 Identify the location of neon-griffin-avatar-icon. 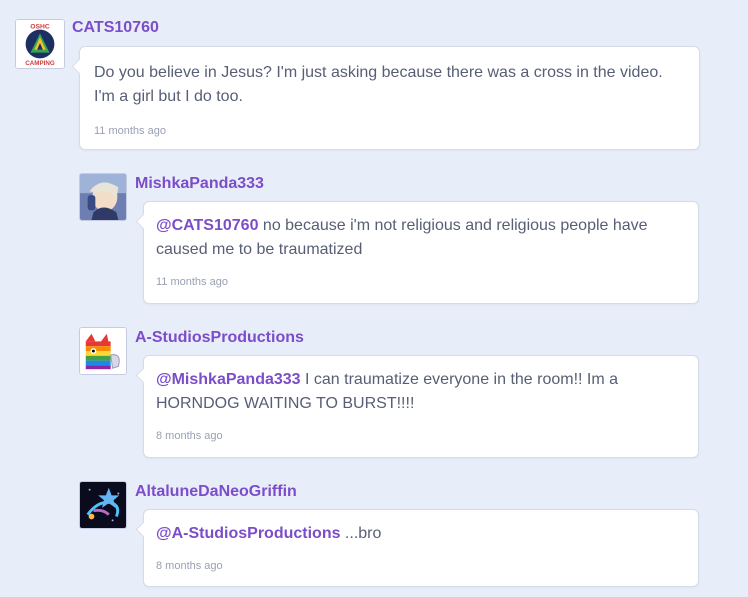
(103, 505).